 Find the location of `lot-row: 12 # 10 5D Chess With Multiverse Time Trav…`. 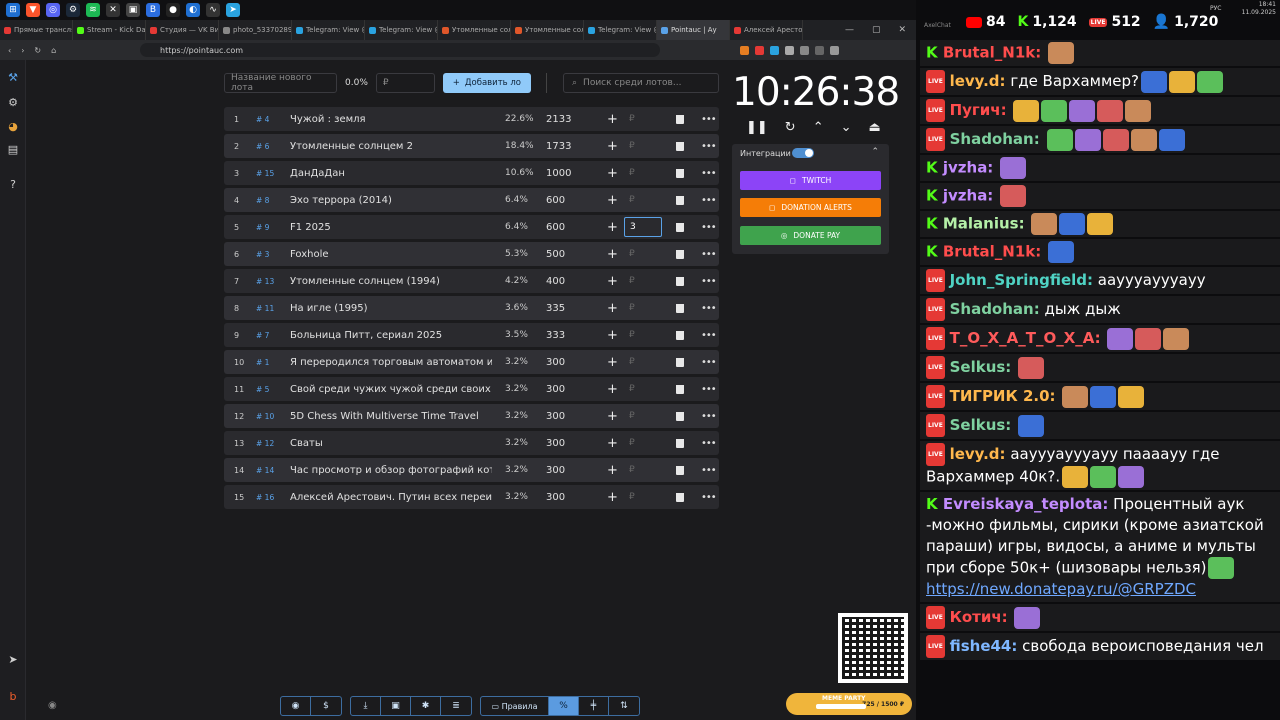

lot-row: 12 # 10 5D Chess With Multiverse Time Trav… is located at coordinates (471, 416).